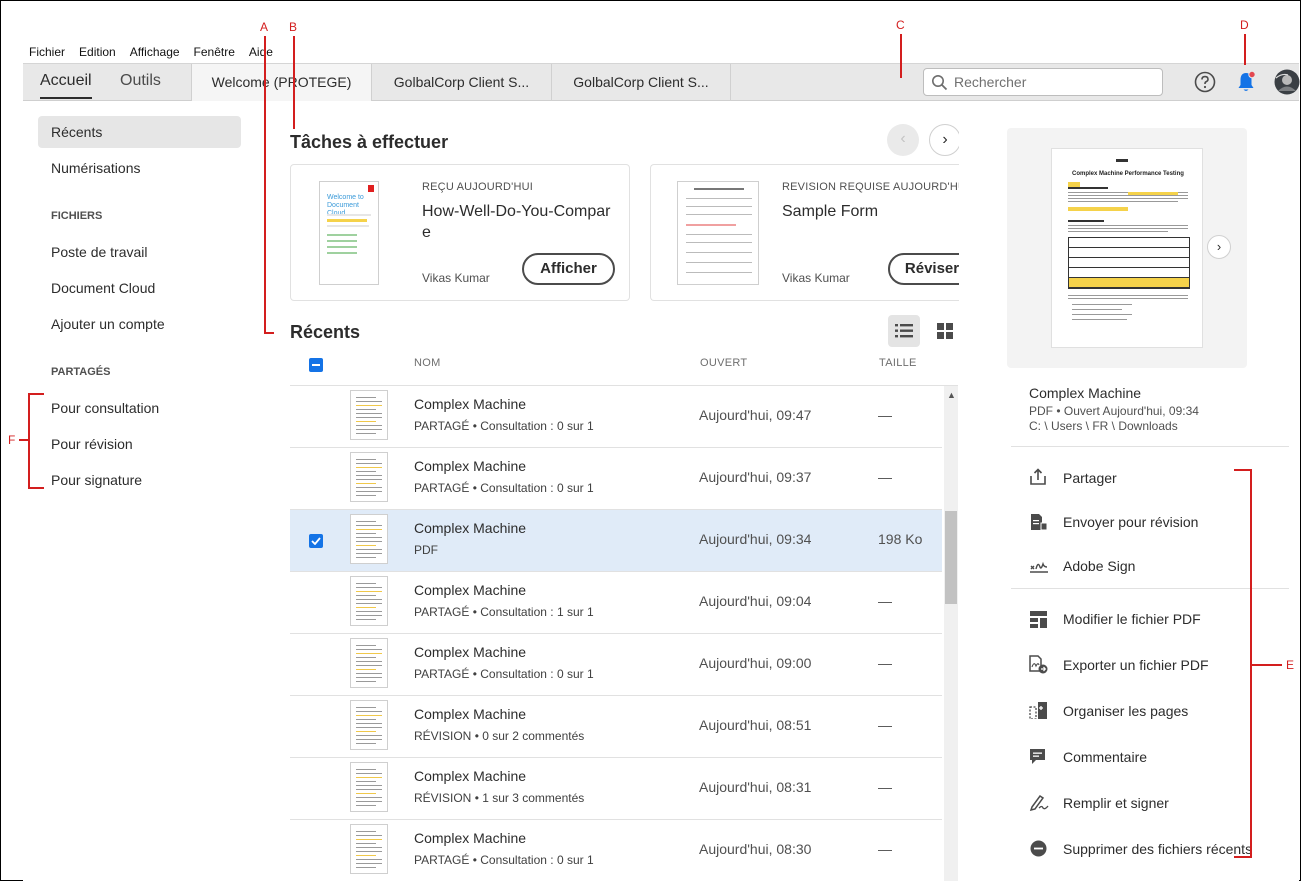  I want to click on file-meta: PDF, so click(426, 550).